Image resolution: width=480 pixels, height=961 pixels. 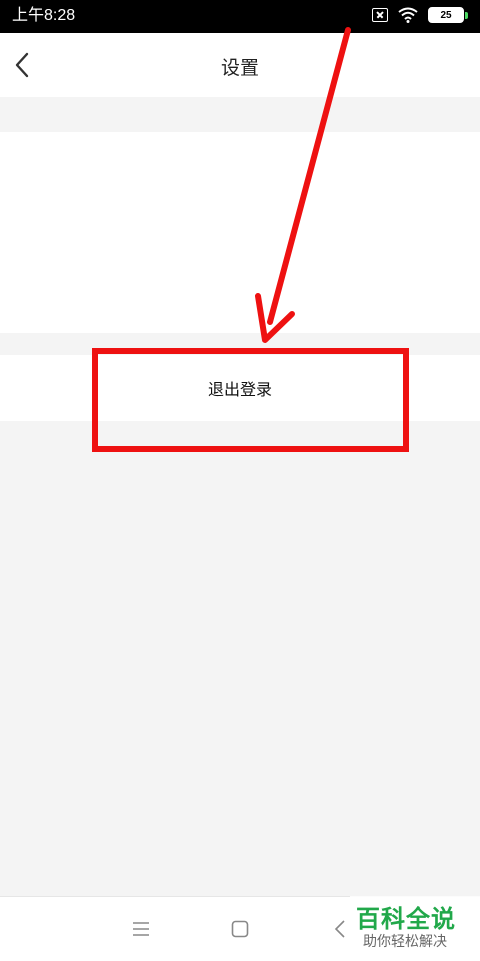 I want to click on menu-icon, so click(x=141, y=929).